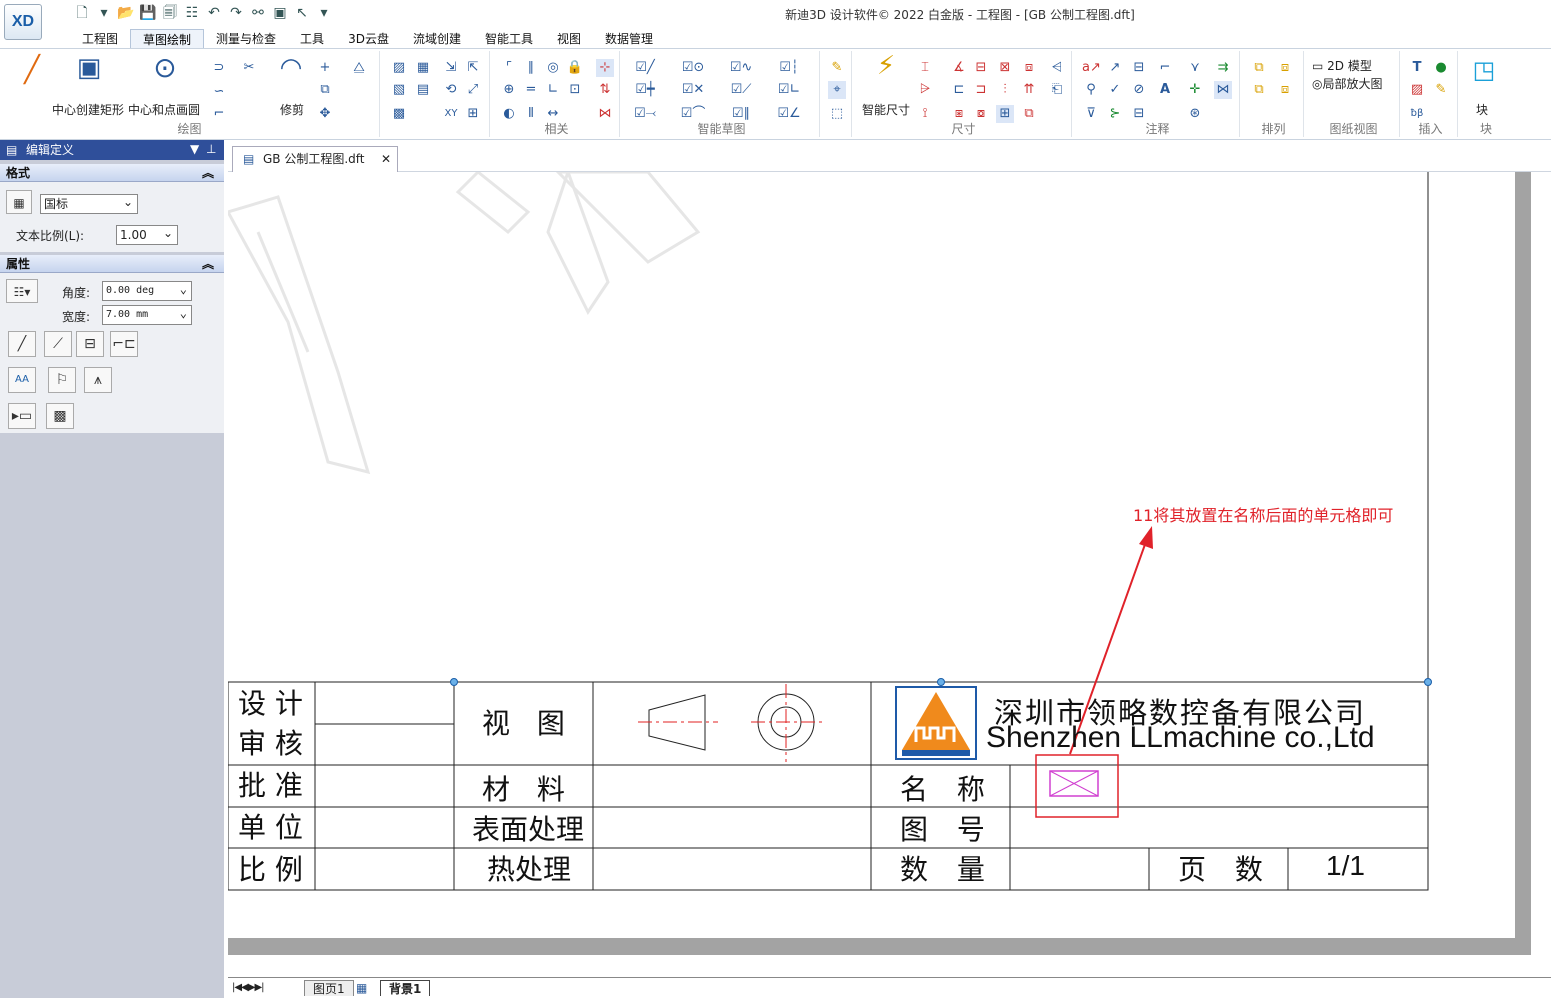  What do you see at coordinates (126, 13) in the screenshot?
I see `open-file-icon: 📂` at bounding box center [126, 13].